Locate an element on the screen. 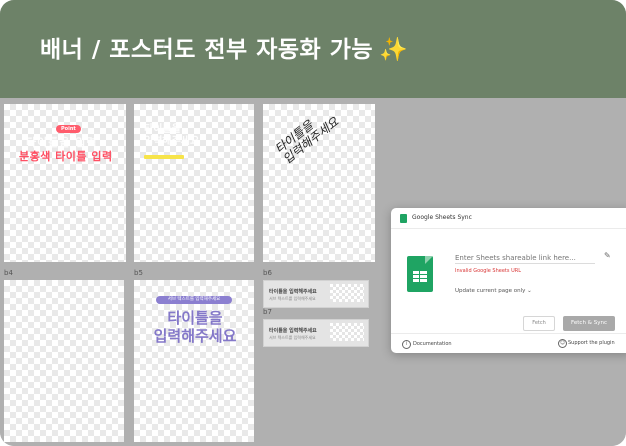  frame-empty is located at coordinates (64, 361).